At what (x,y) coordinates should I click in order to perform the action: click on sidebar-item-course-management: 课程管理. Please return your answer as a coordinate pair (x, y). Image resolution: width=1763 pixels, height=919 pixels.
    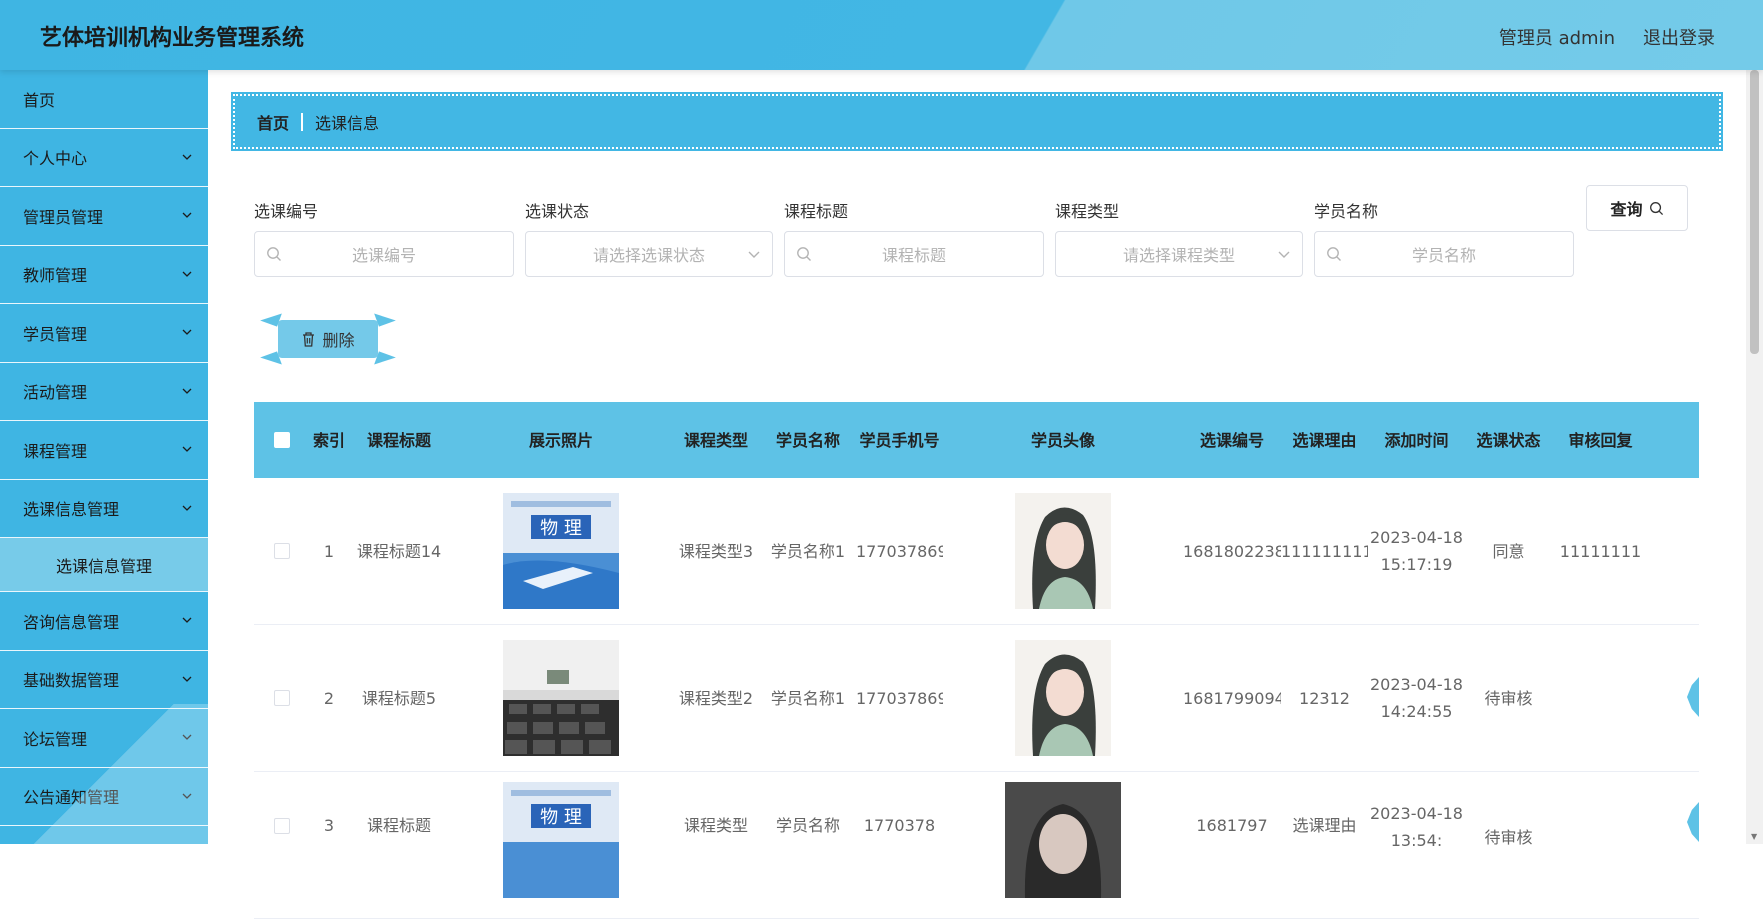
    Looking at the image, I should click on (104, 450).